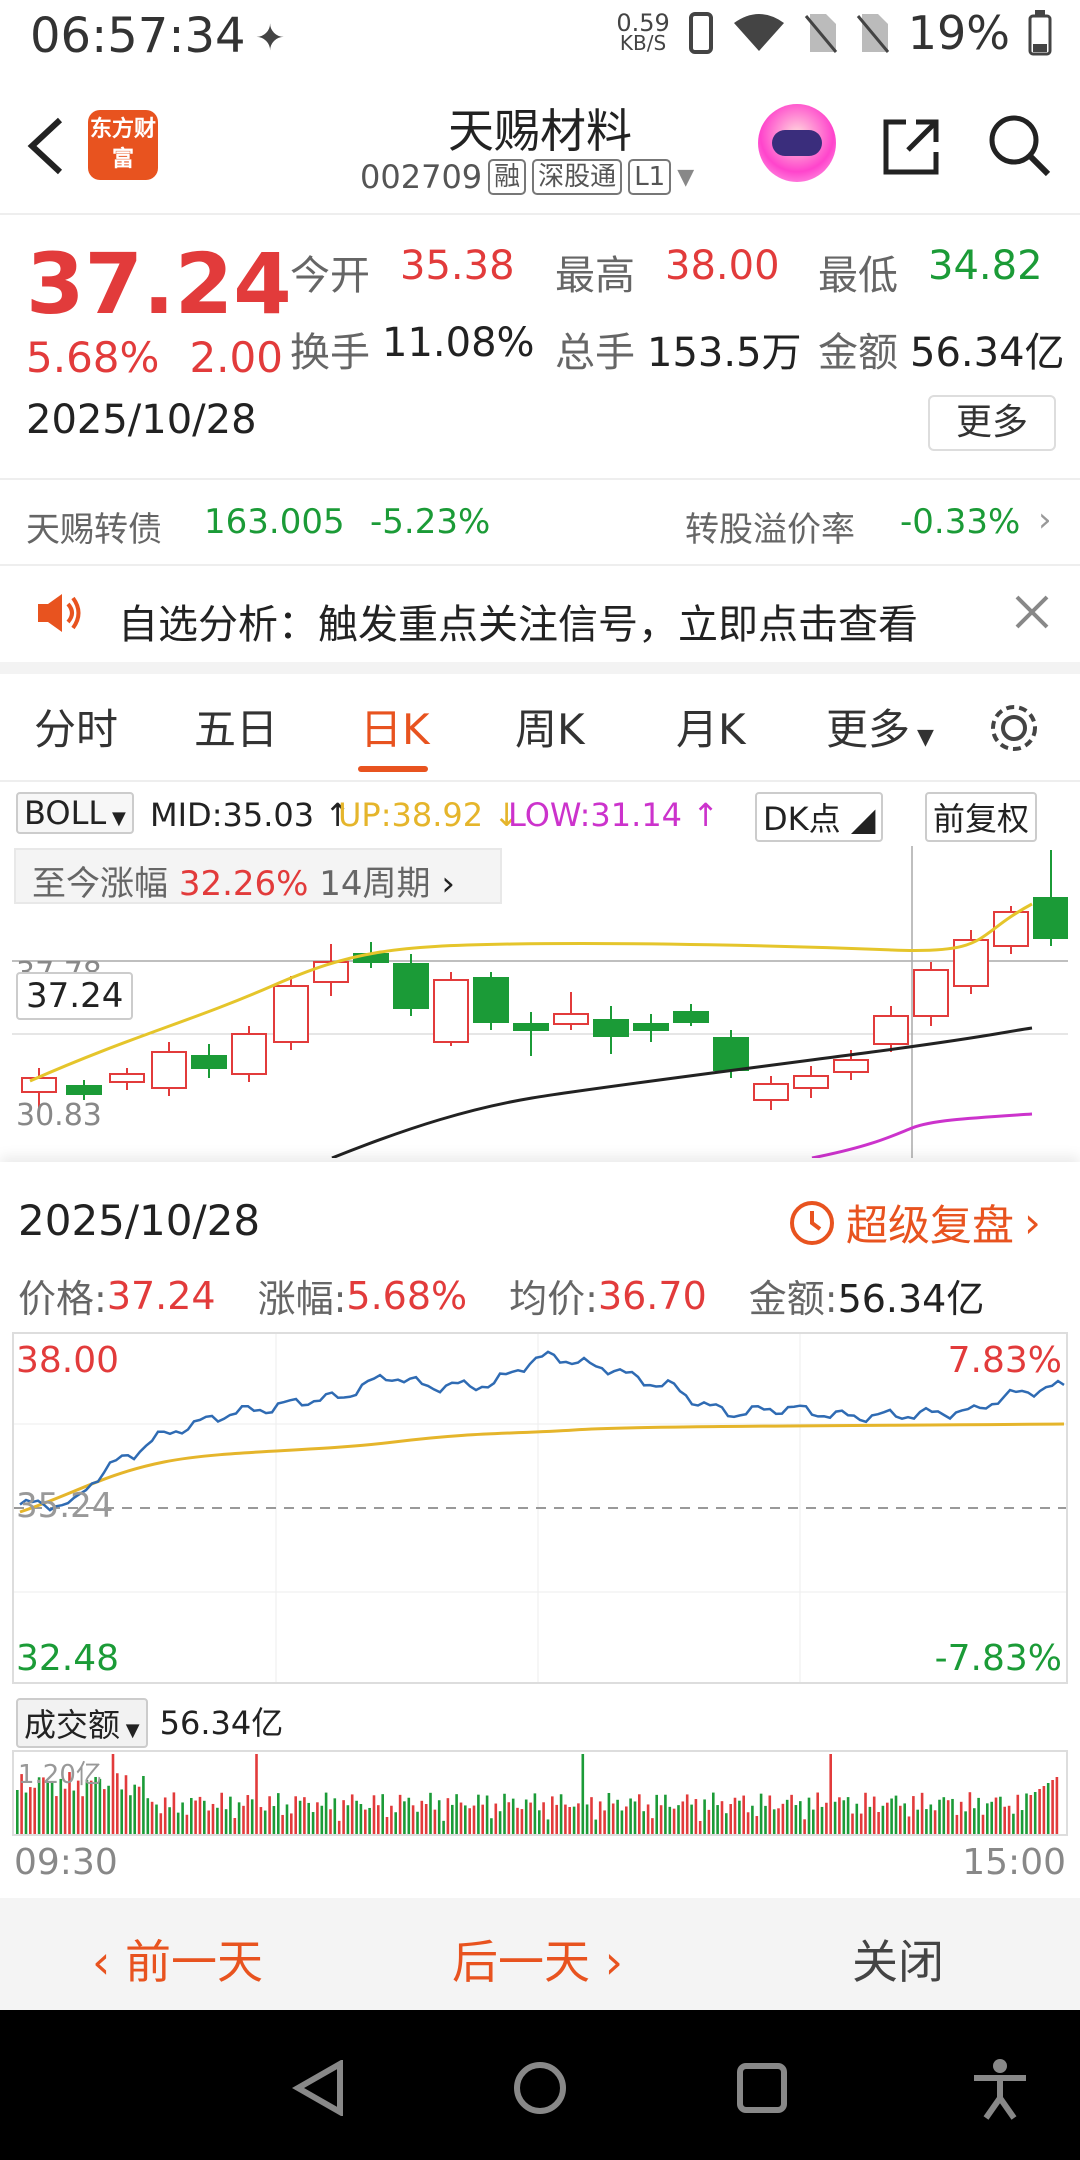 The width and height of the screenshot is (1080, 2160). I want to click on time-start-label: 09:30, so click(66, 1862).